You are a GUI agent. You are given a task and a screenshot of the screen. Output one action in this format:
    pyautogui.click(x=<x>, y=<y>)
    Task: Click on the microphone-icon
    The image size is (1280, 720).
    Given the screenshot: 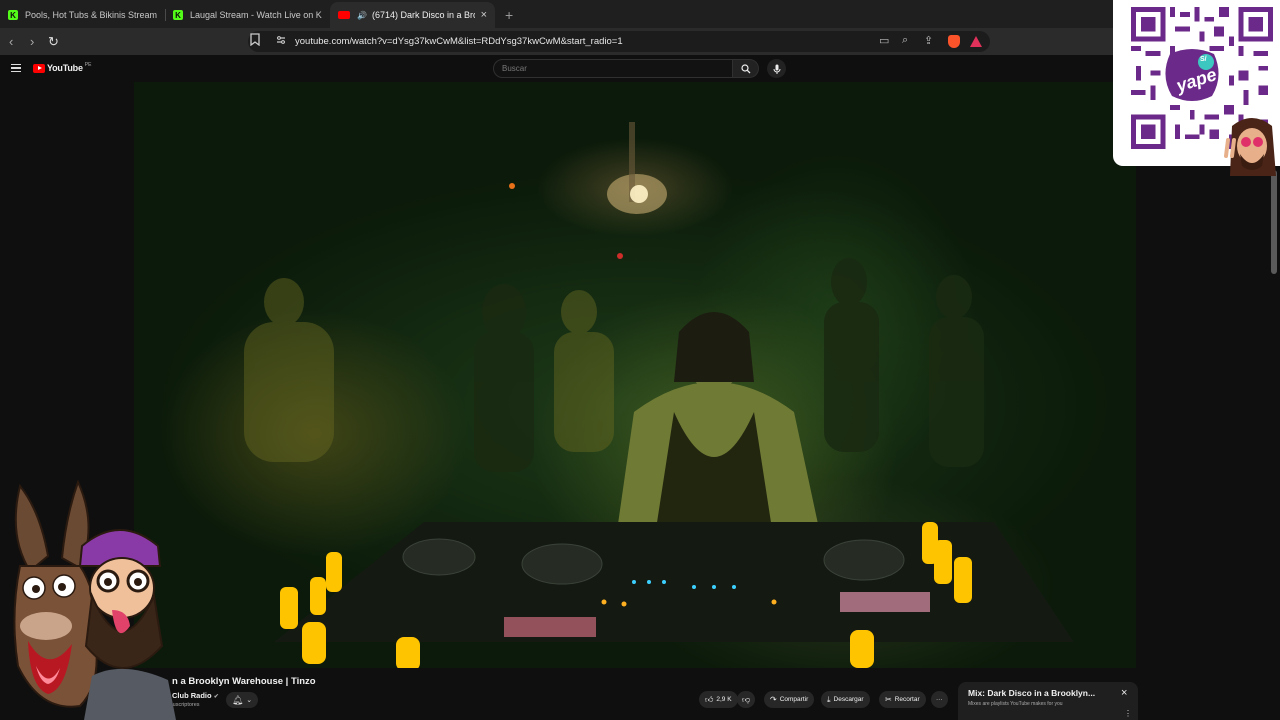 What is the action you would take?
    pyautogui.click(x=776, y=69)
    